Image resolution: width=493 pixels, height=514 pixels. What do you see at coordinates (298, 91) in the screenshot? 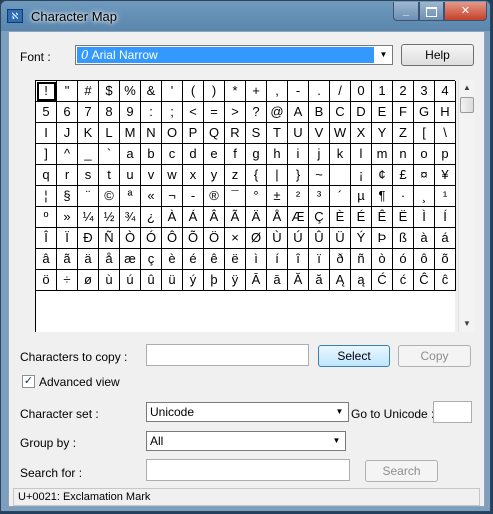
I see `character-cell: -` at bounding box center [298, 91].